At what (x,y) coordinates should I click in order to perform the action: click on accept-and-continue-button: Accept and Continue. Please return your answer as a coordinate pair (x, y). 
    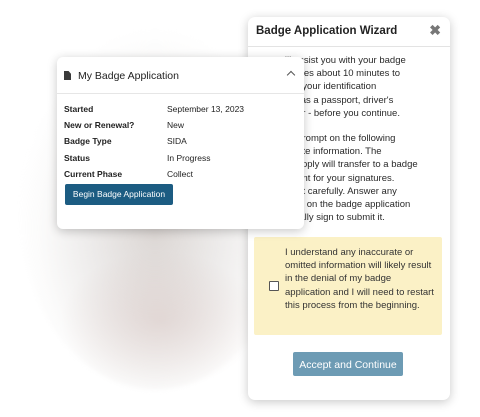
    Looking at the image, I should click on (348, 364).